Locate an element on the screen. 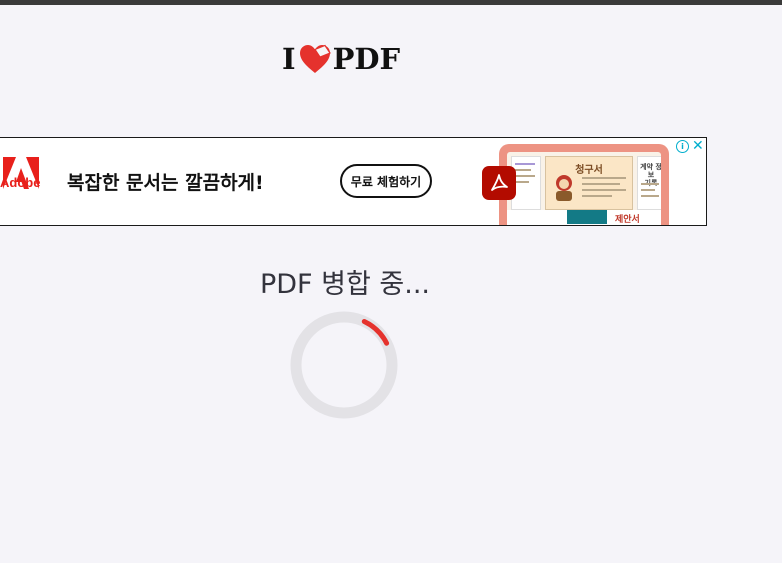 The width and height of the screenshot is (782, 563). acrobat-icon is located at coordinates (499, 183).